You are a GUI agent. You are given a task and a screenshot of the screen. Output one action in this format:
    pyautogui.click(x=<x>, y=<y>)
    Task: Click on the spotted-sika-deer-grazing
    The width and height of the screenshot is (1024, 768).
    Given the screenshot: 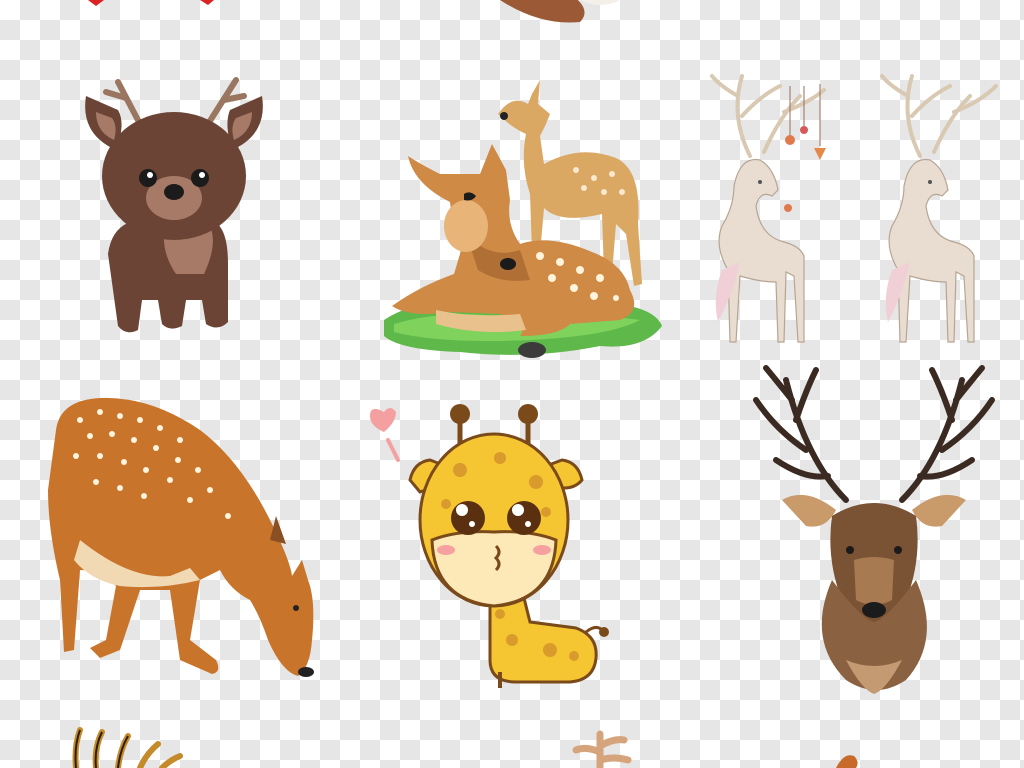 What is the action you would take?
    pyautogui.click(x=181, y=537)
    